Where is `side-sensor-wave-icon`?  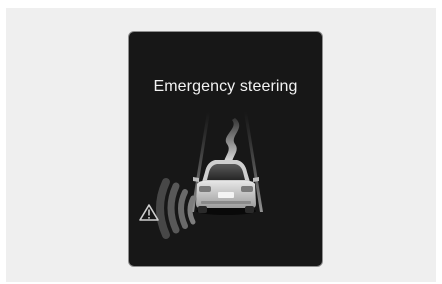
side-sensor-wave-icon is located at coordinates (176, 208).